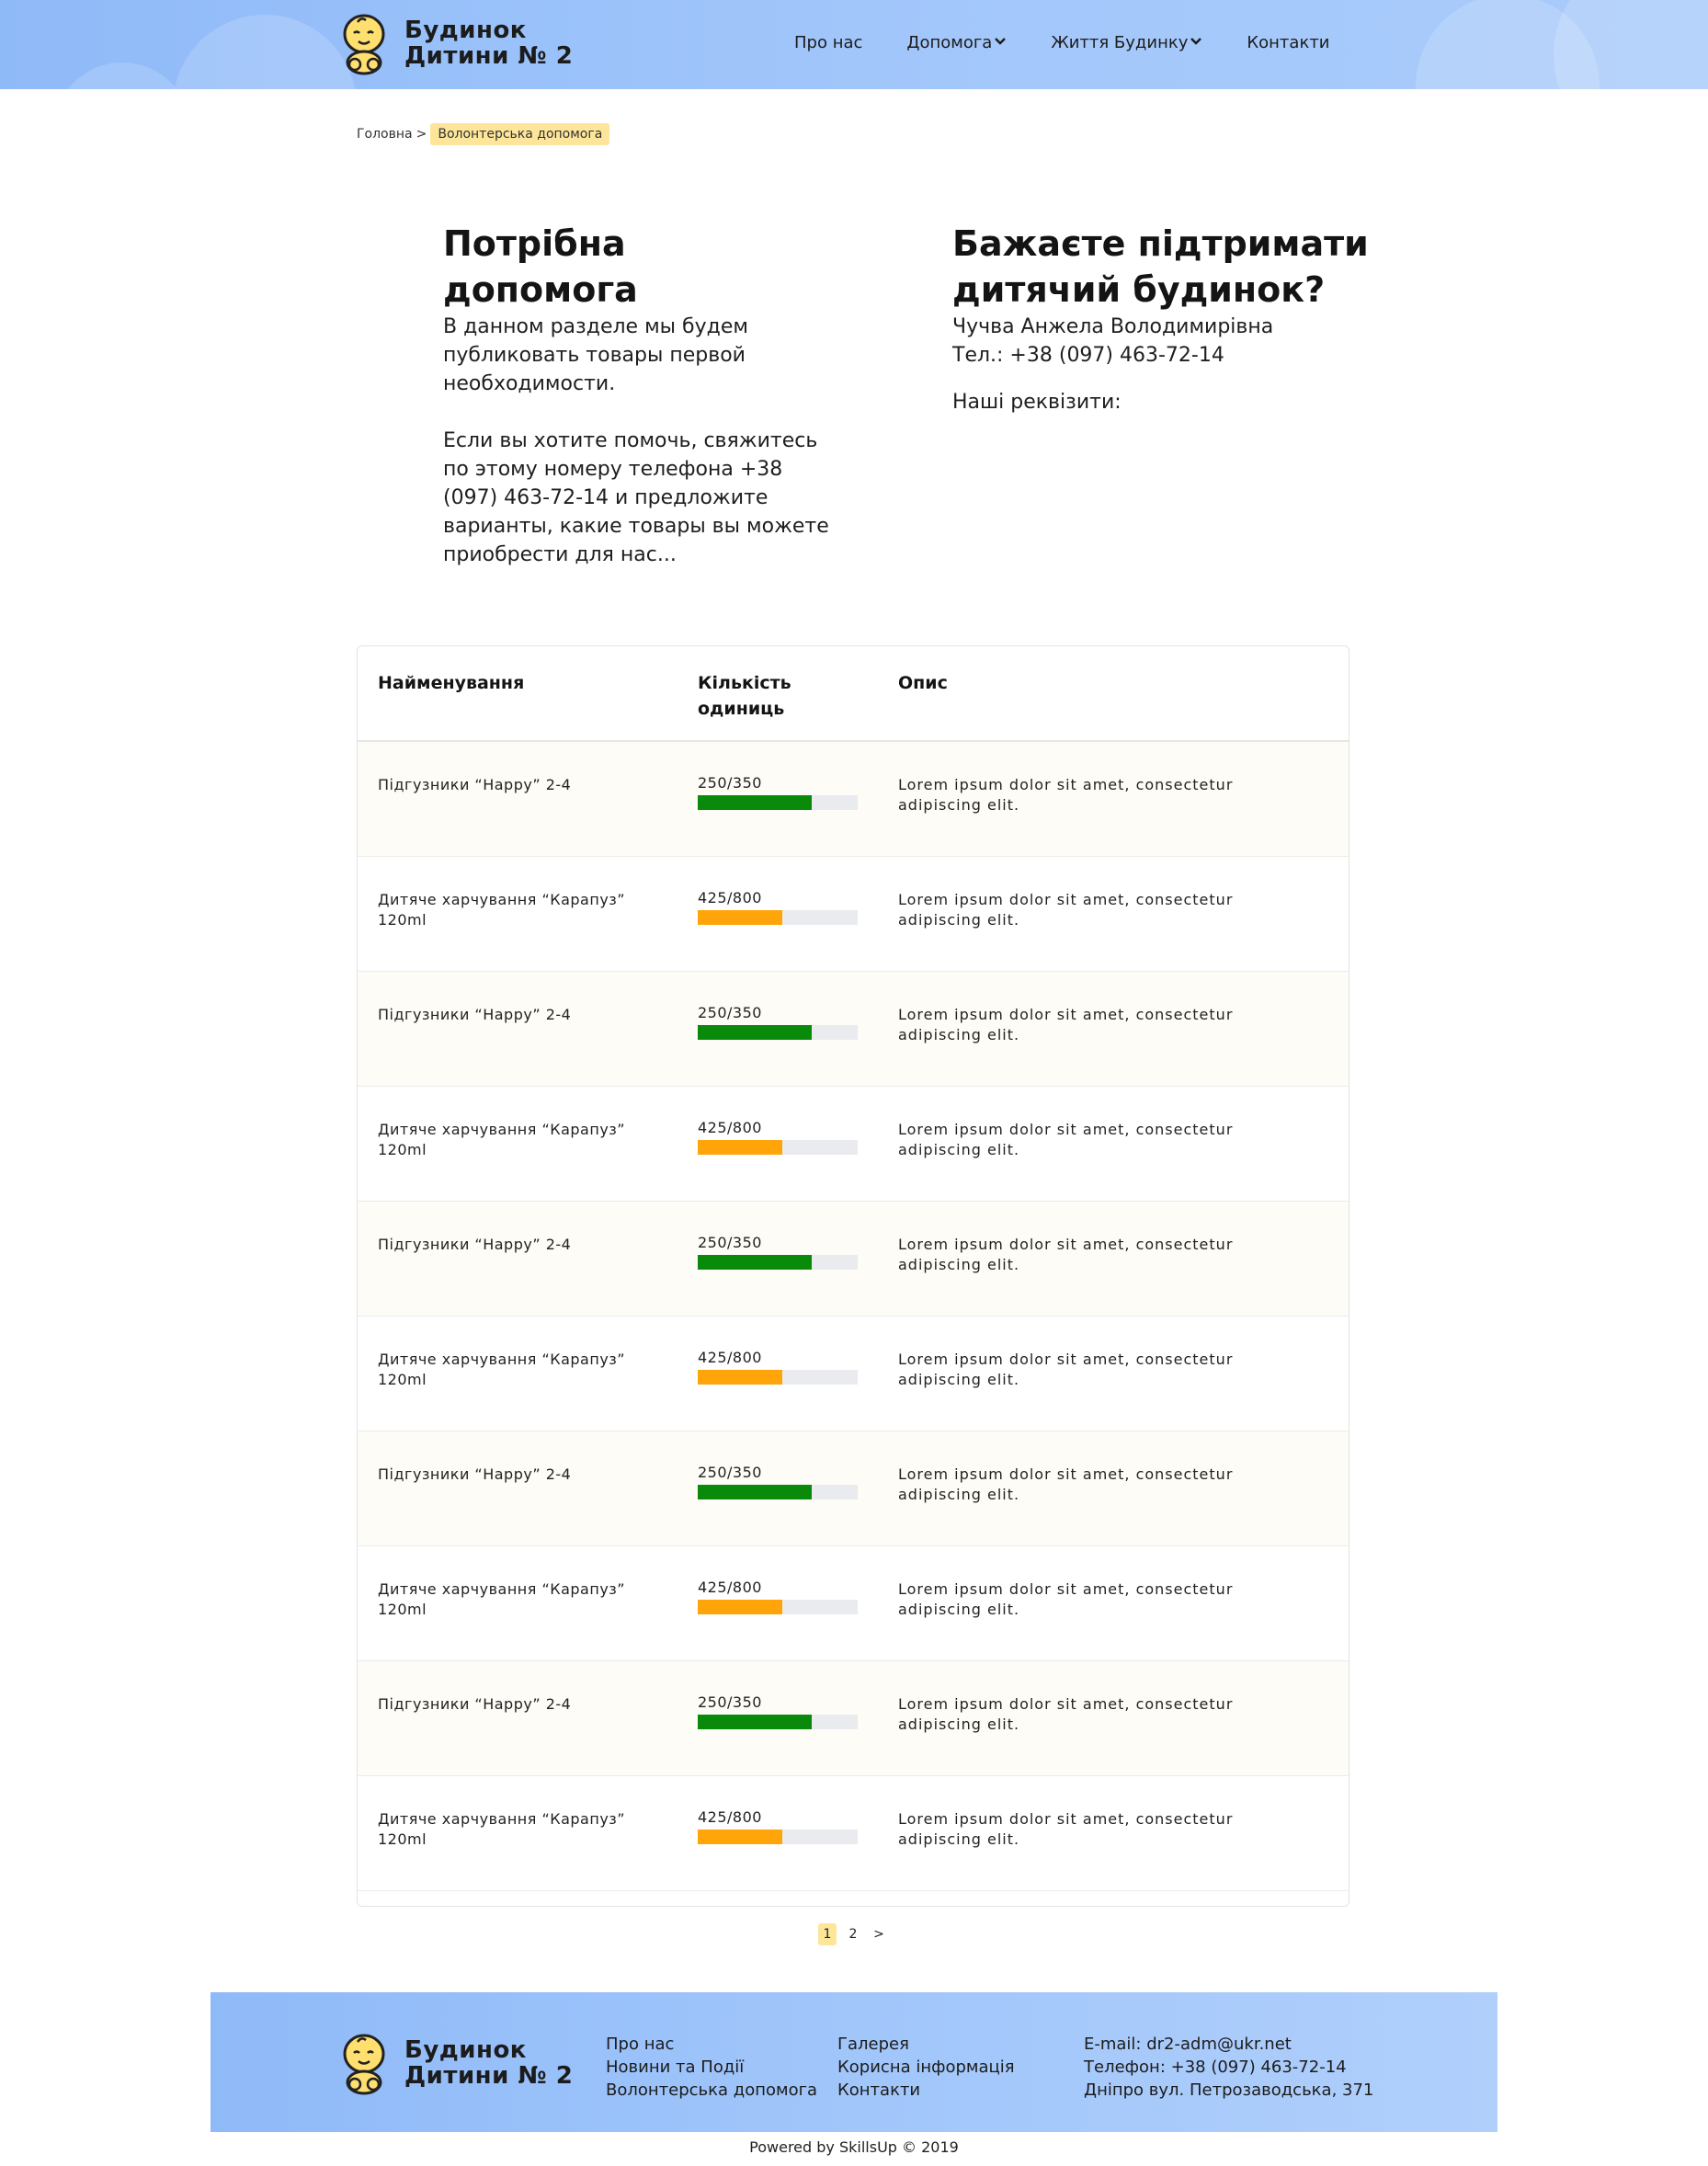  I want to click on nav-life: Життя Будинку, so click(1126, 42).